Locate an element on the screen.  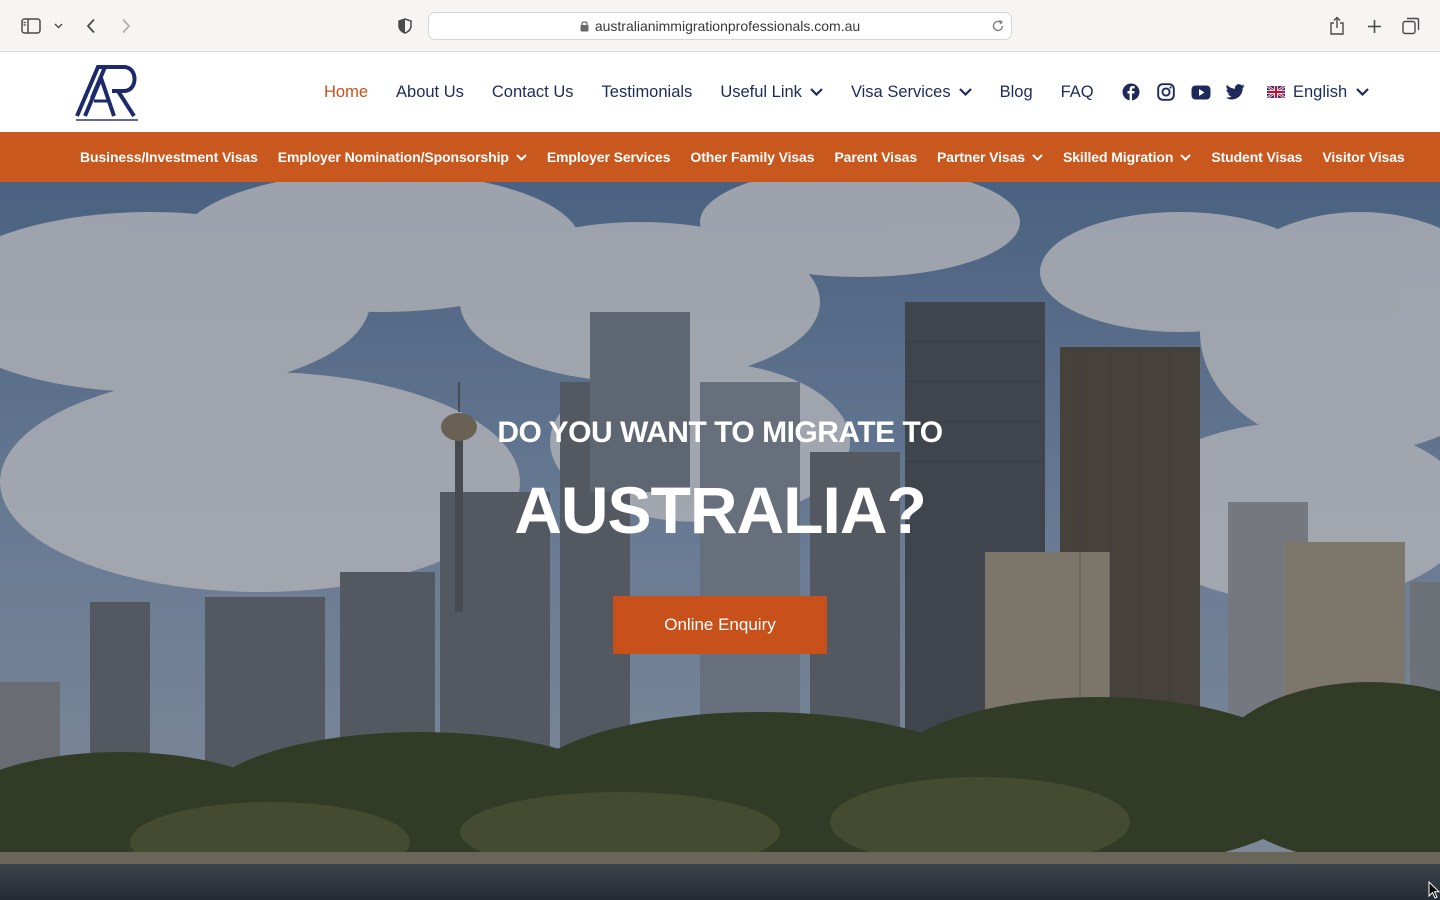
sidebar-icon is located at coordinates (31, 26).